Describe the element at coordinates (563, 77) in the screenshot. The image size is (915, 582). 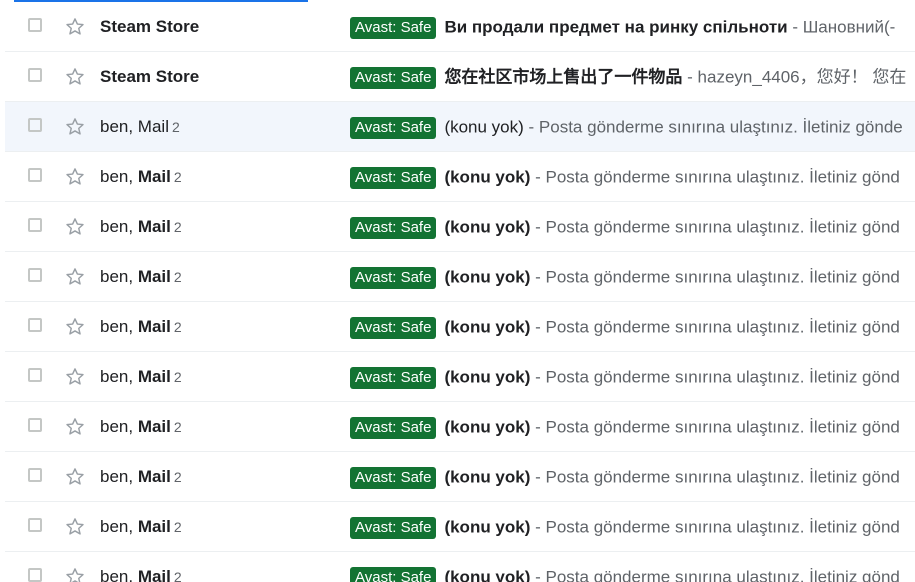
I see `email-subject: 您在社区市场上售出了一件物品` at that location.